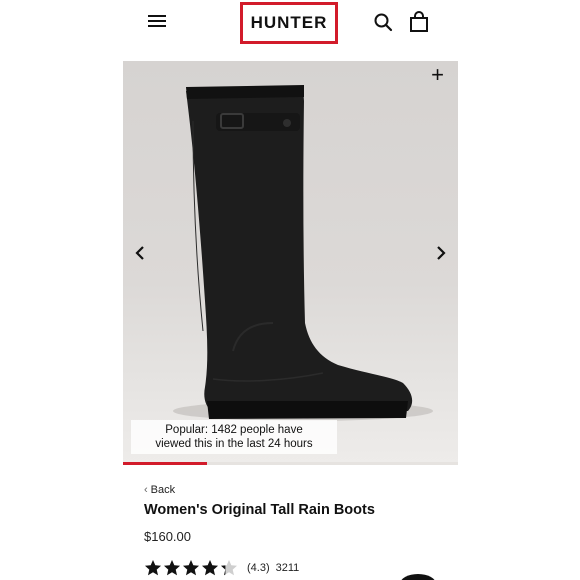  I want to click on popular-line-2: viewed this in the last 24 hours, so click(234, 444).